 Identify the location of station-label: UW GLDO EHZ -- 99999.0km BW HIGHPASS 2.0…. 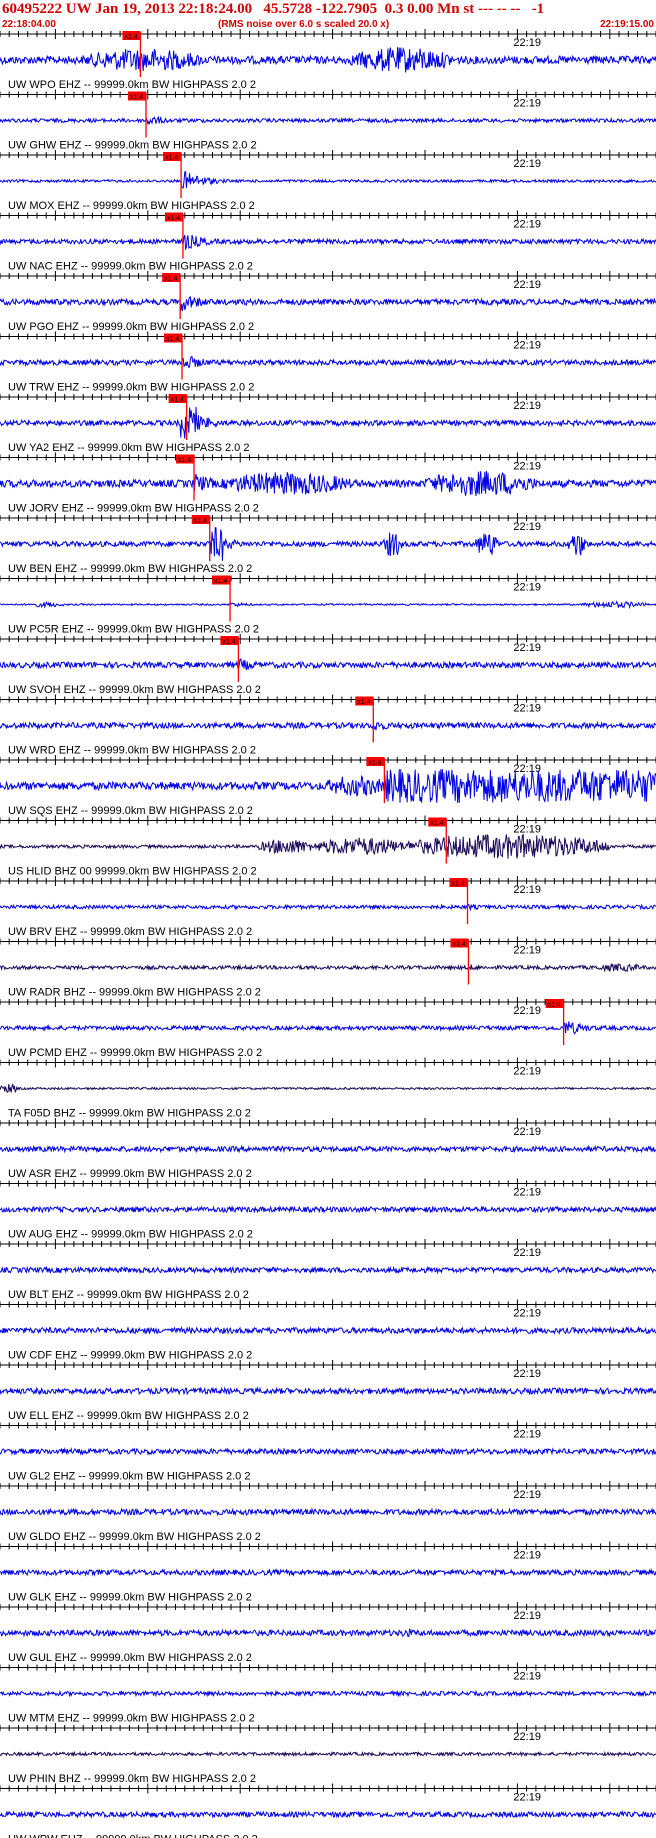
(134, 1537).